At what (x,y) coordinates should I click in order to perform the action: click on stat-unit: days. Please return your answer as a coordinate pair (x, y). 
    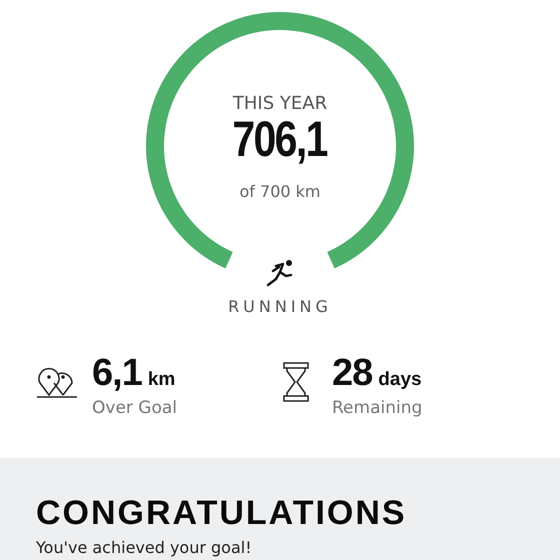
    Looking at the image, I should click on (400, 380).